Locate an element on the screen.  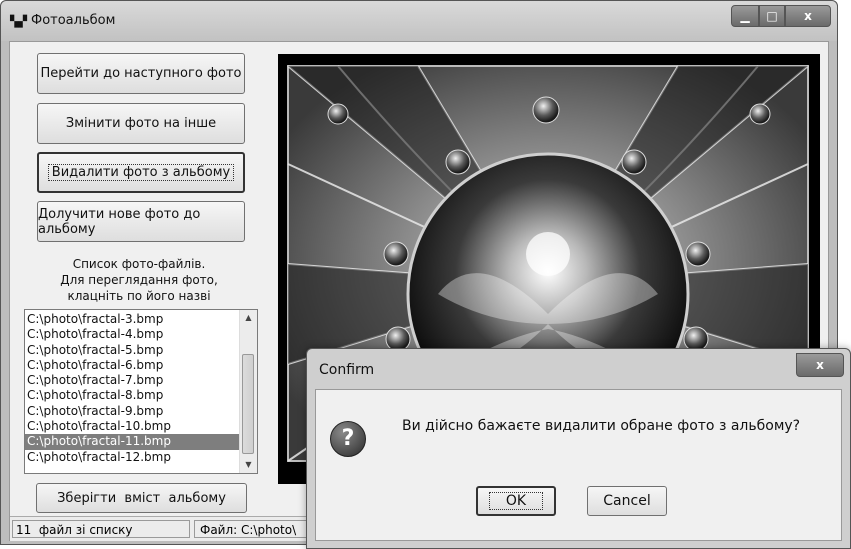
dialog-close-button: x is located at coordinates (820, 365).